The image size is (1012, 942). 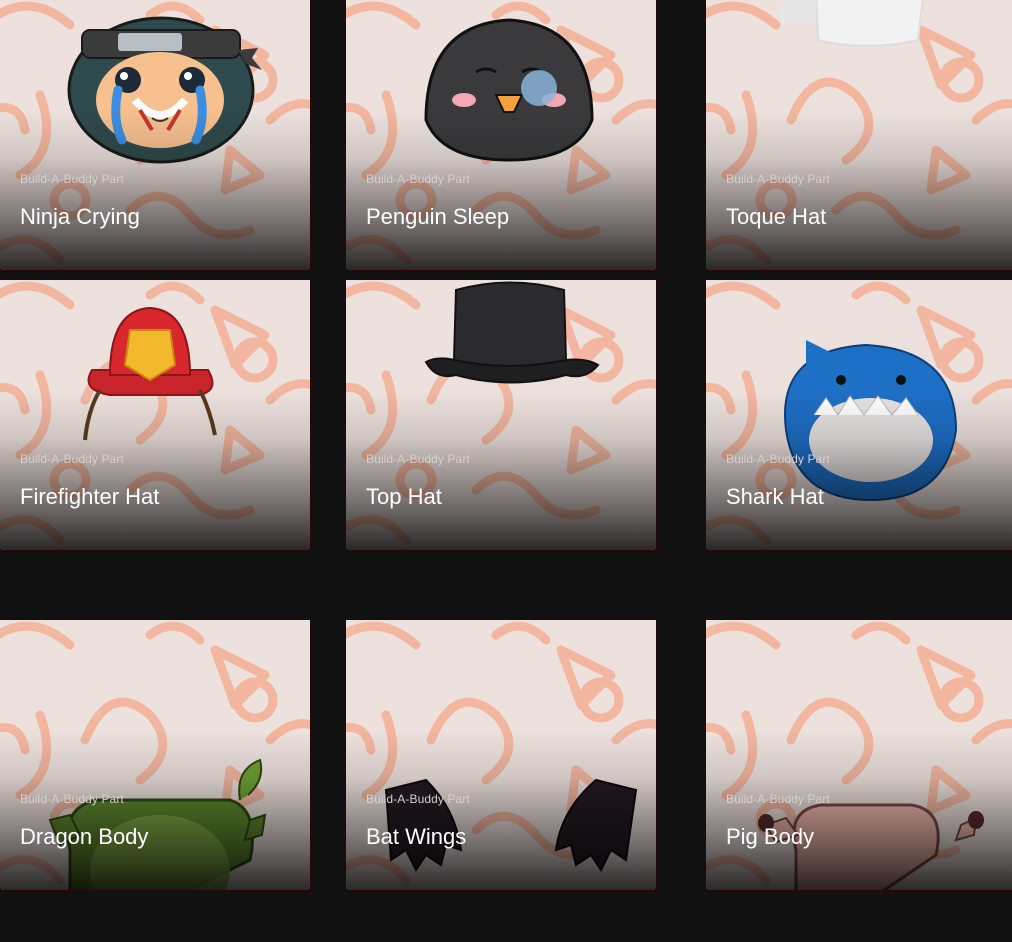 I want to click on part-card-ninja-crying: Build-A-Buddy Part Ninja Crying, so click(x=155, y=135).